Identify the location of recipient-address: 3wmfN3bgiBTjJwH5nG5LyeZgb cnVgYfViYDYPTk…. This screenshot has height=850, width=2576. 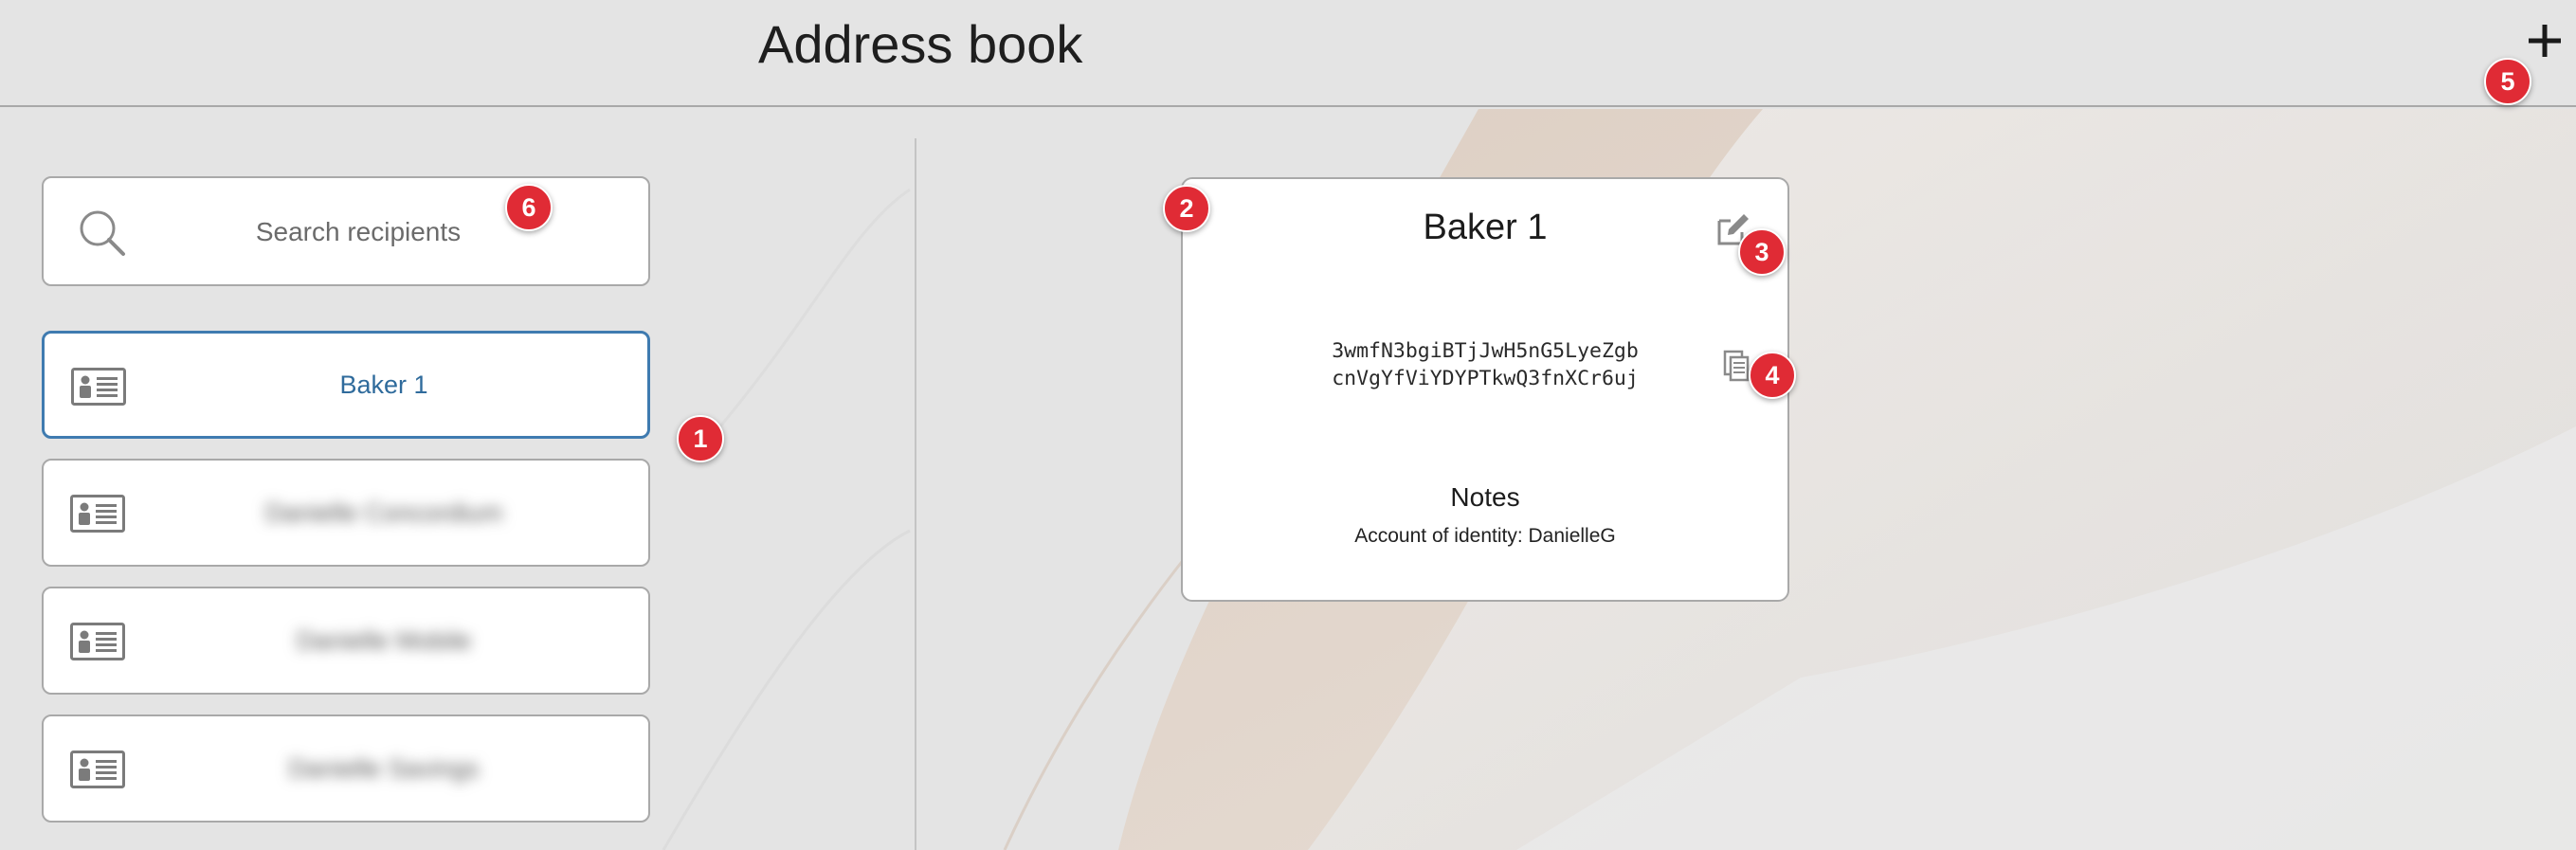
(1485, 364).